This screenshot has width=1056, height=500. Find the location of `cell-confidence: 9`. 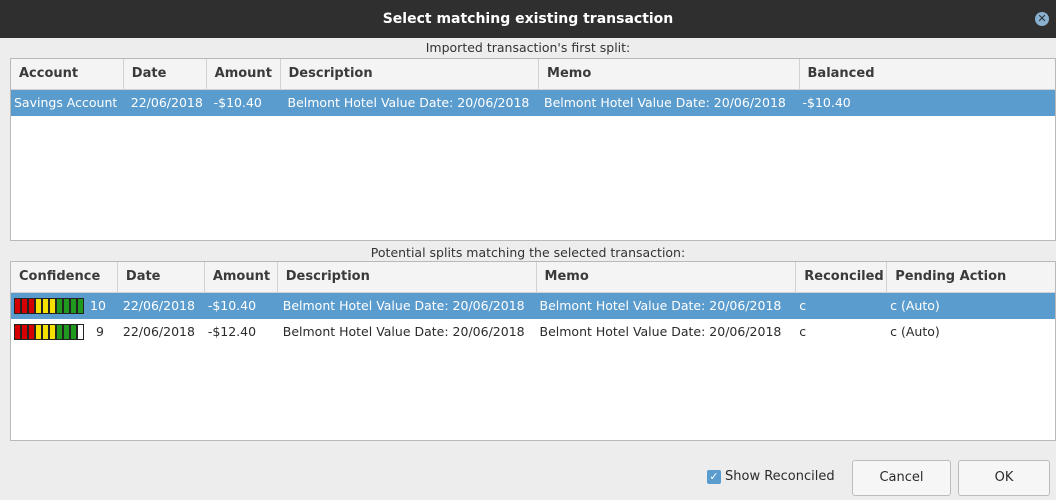

cell-confidence: 9 is located at coordinates (64, 332).